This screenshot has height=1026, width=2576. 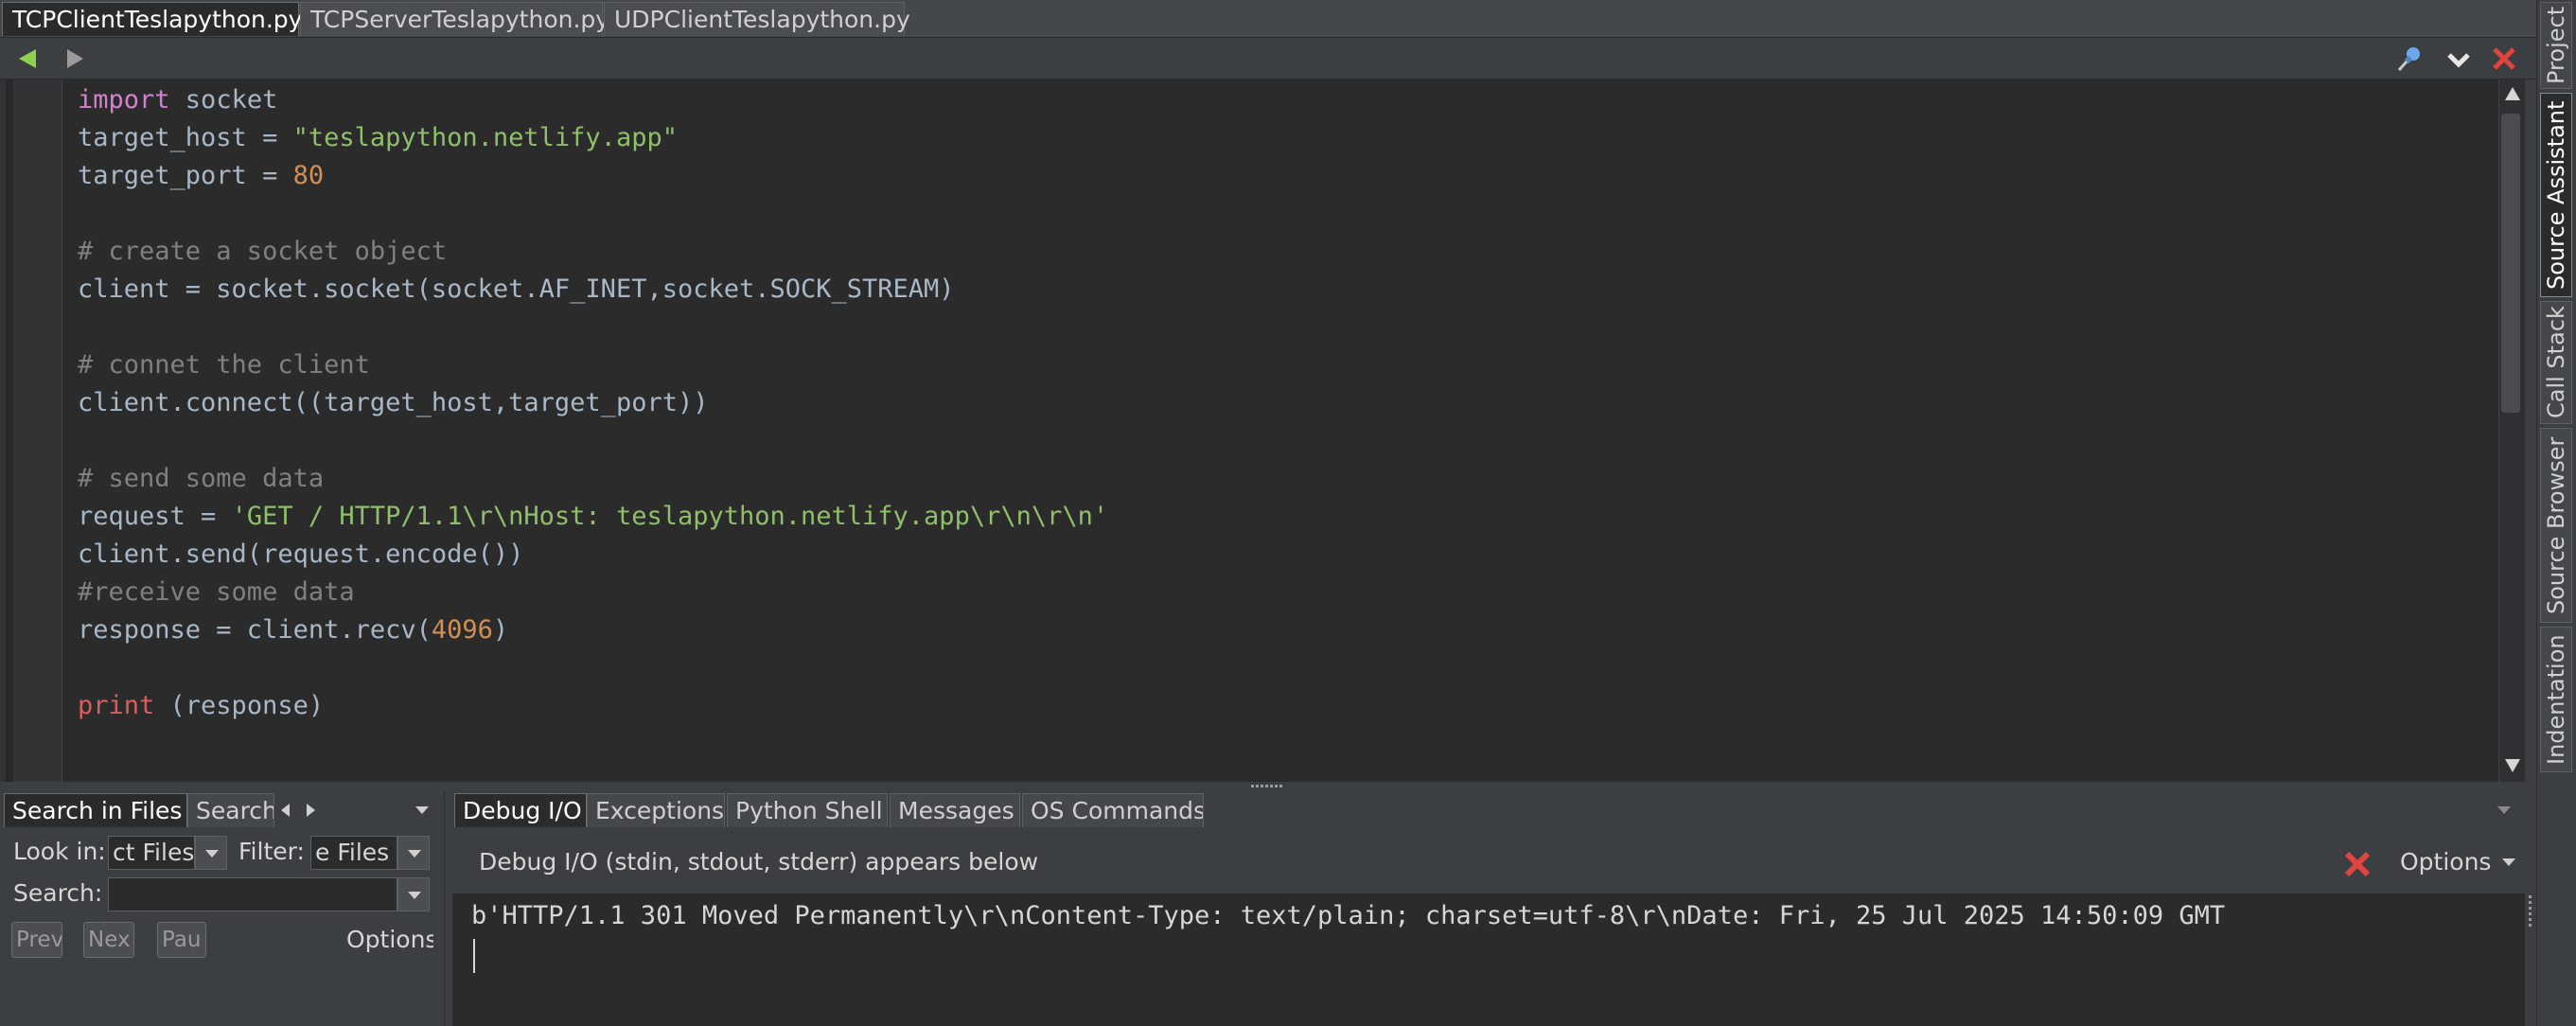 I want to click on tab-search: Search, so click(x=230, y=810).